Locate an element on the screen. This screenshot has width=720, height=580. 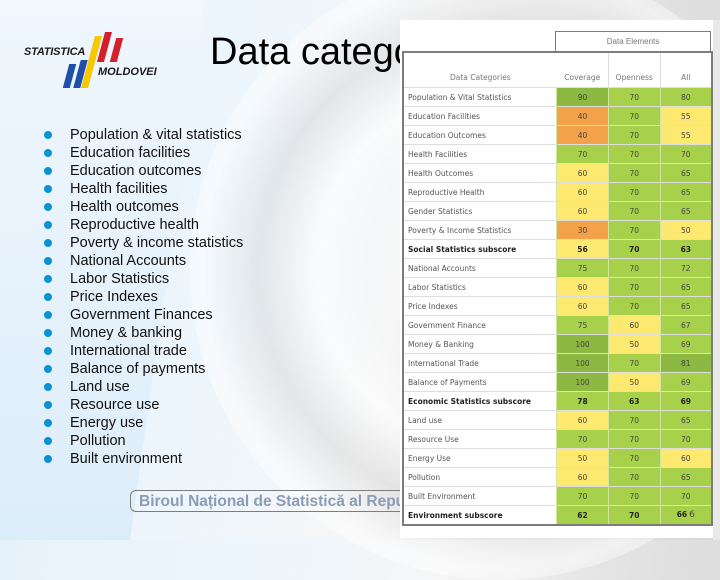
cell-coverage: 40 is located at coordinates (582, 116).